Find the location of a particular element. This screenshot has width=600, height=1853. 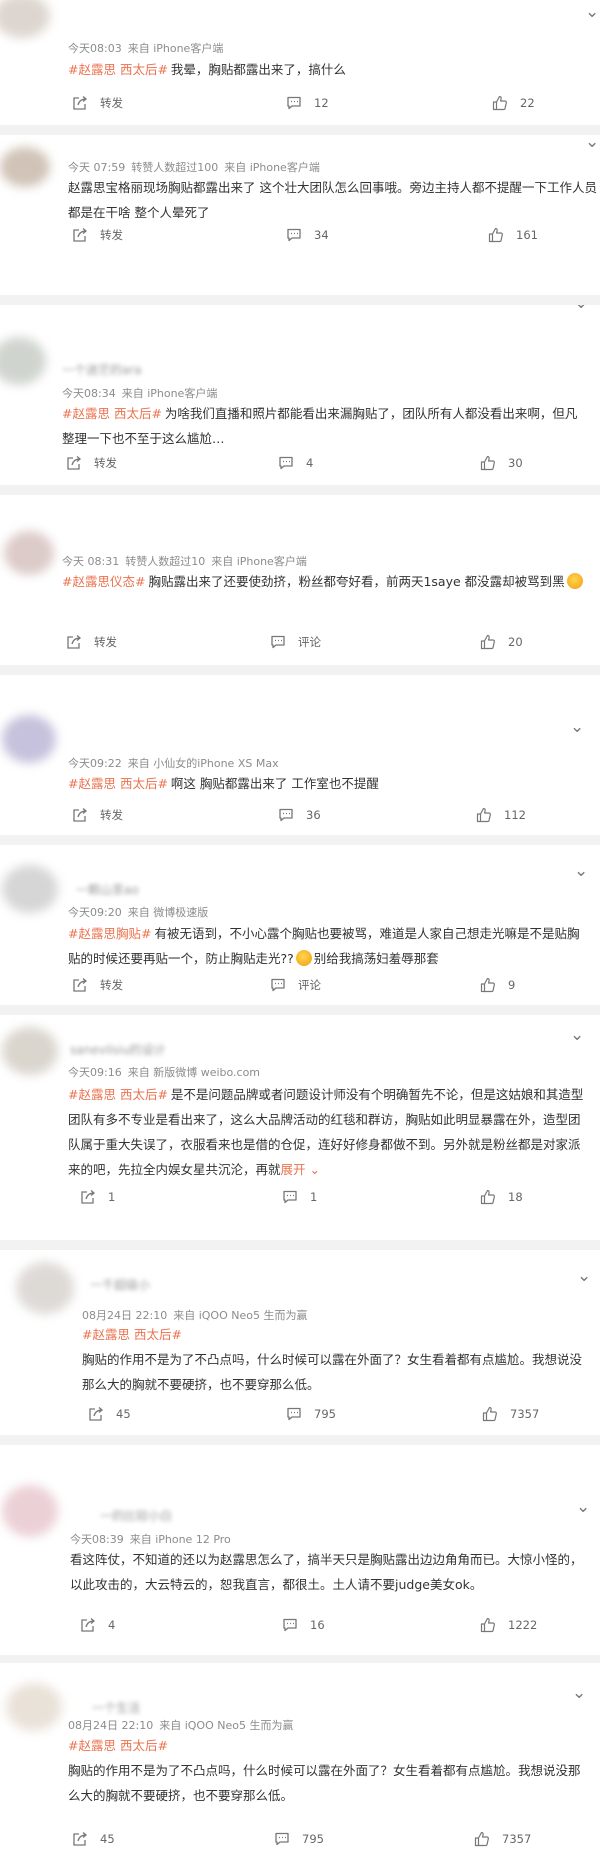

speech-bubble-icon is located at coordinates (278, 642).